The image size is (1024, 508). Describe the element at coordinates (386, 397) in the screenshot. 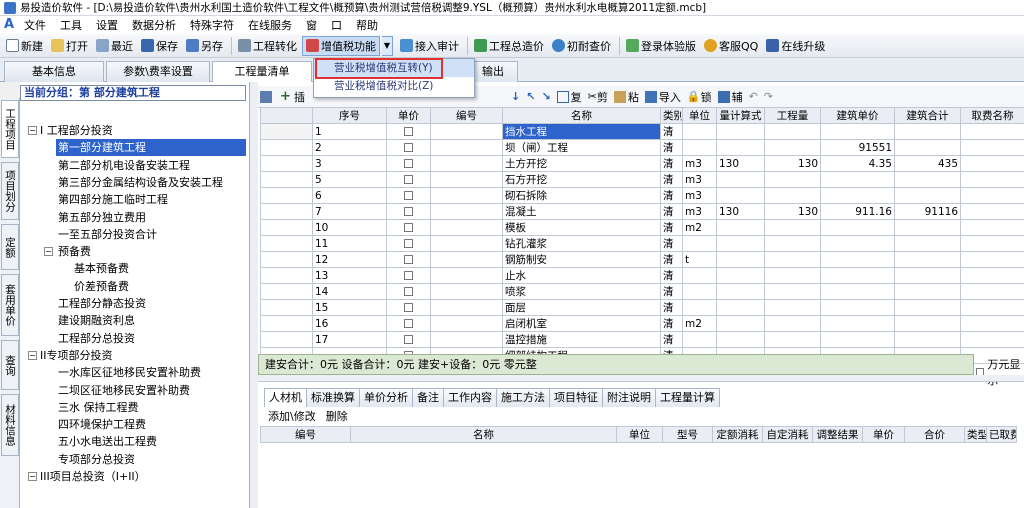

I see `tab-unit-analysis: 单价分析` at that location.